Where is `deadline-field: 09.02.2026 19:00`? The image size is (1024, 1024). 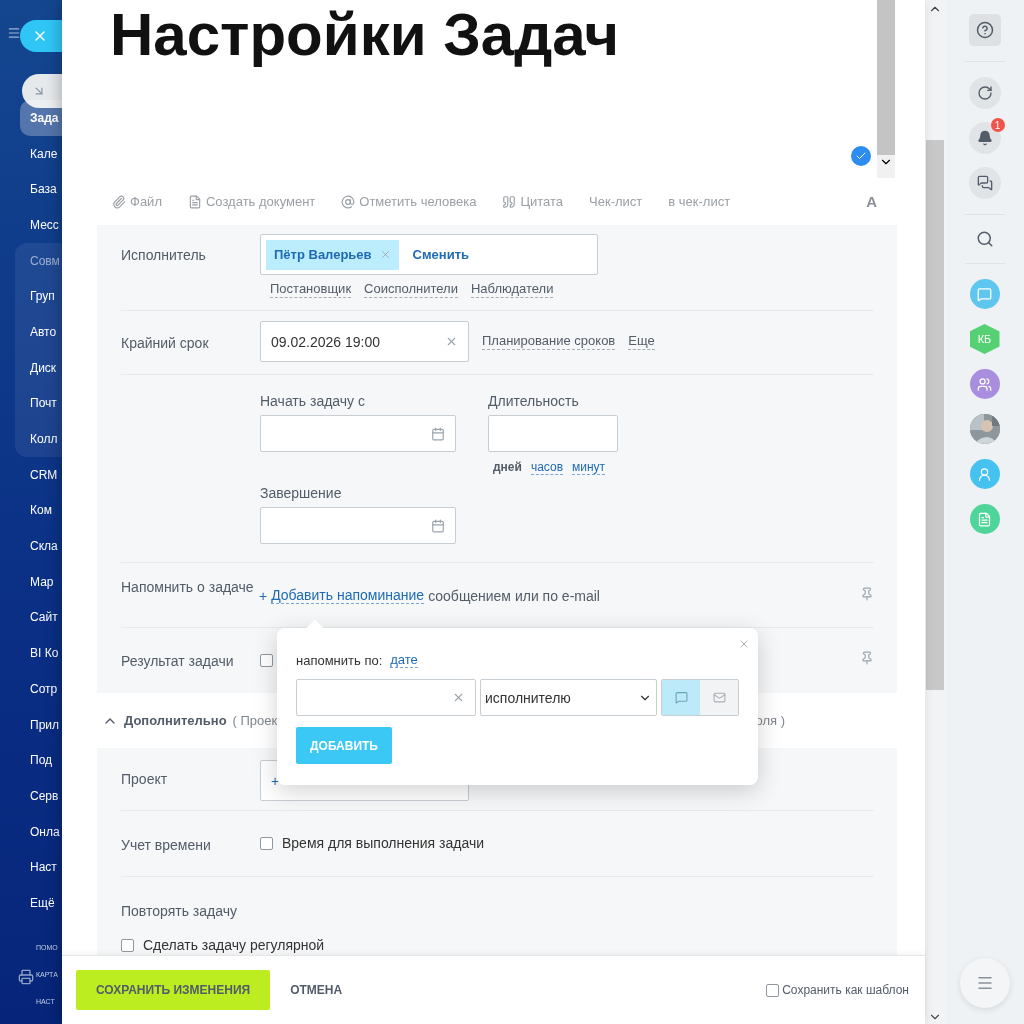
deadline-field: 09.02.2026 19:00 is located at coordinates (364, 341).